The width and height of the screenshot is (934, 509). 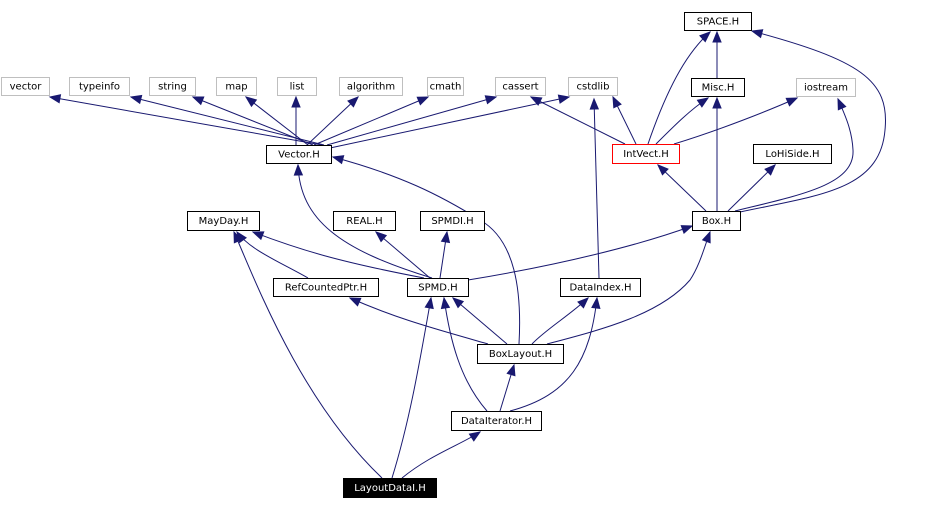 I want to click on node-label: REAL.H, so click(x=364, y=221).